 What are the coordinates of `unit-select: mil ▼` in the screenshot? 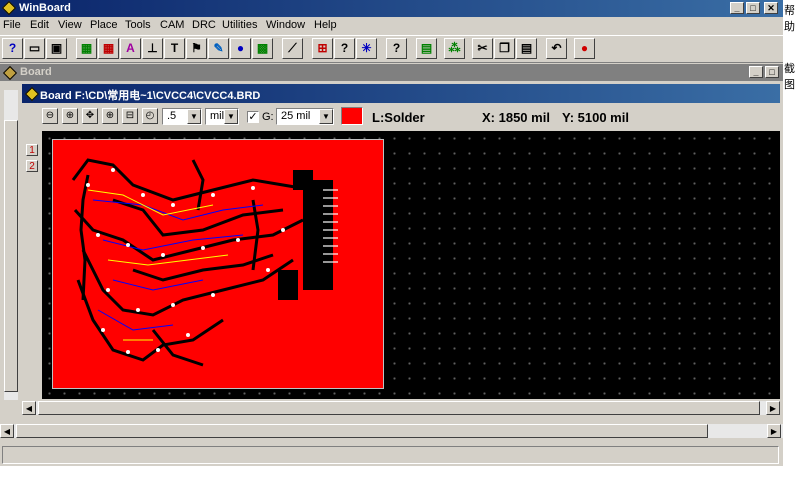 It's located at (222, 116).